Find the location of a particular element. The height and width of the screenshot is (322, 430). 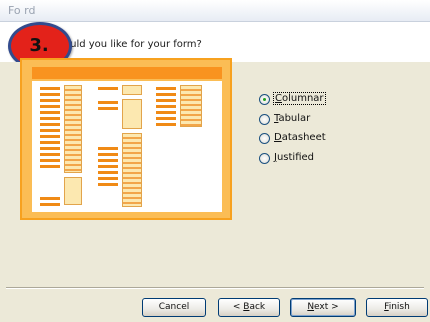

preview-header-bar is located at coordinates (127, 73).